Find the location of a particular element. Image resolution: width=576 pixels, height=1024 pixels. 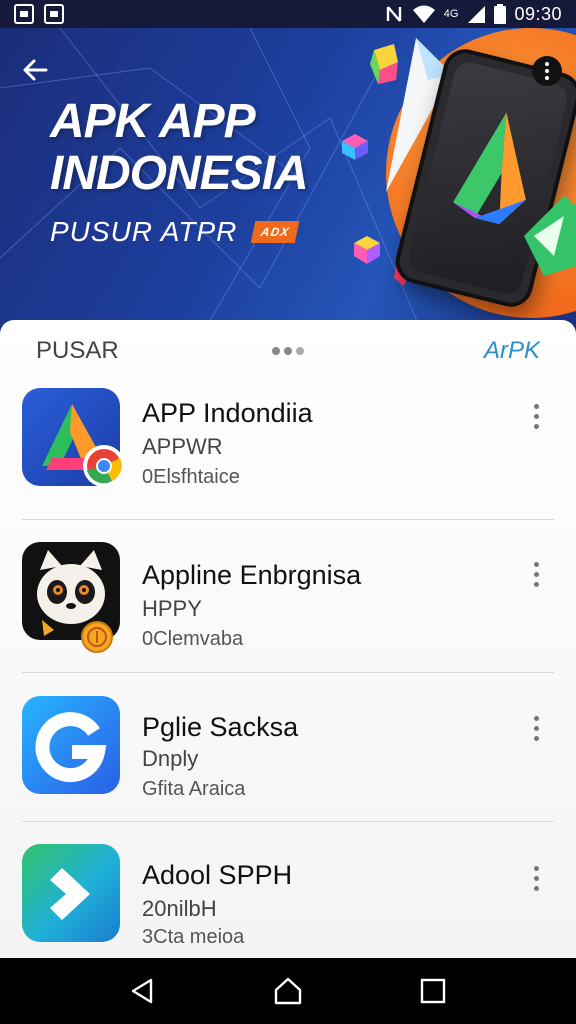

app-developer: APPWR is located at coordinates (182, 446).